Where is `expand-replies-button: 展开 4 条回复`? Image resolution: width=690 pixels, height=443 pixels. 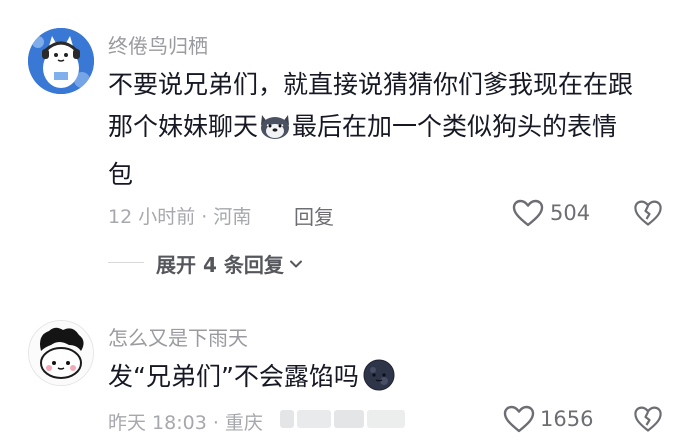
expand-replies-button: 展开 4 条回复 is located at coordinates (230, 263).